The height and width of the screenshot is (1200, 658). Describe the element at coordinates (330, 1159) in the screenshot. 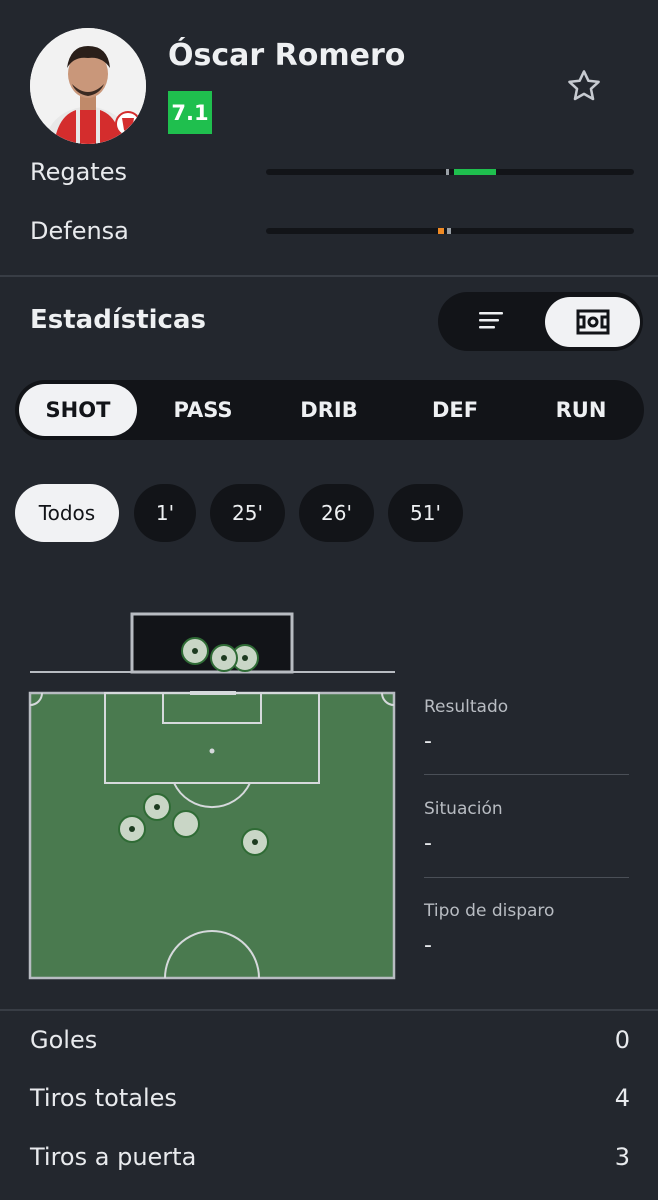

I see `stat-row-tiros-a-puerta: Tiros a puerta 3` at that location.